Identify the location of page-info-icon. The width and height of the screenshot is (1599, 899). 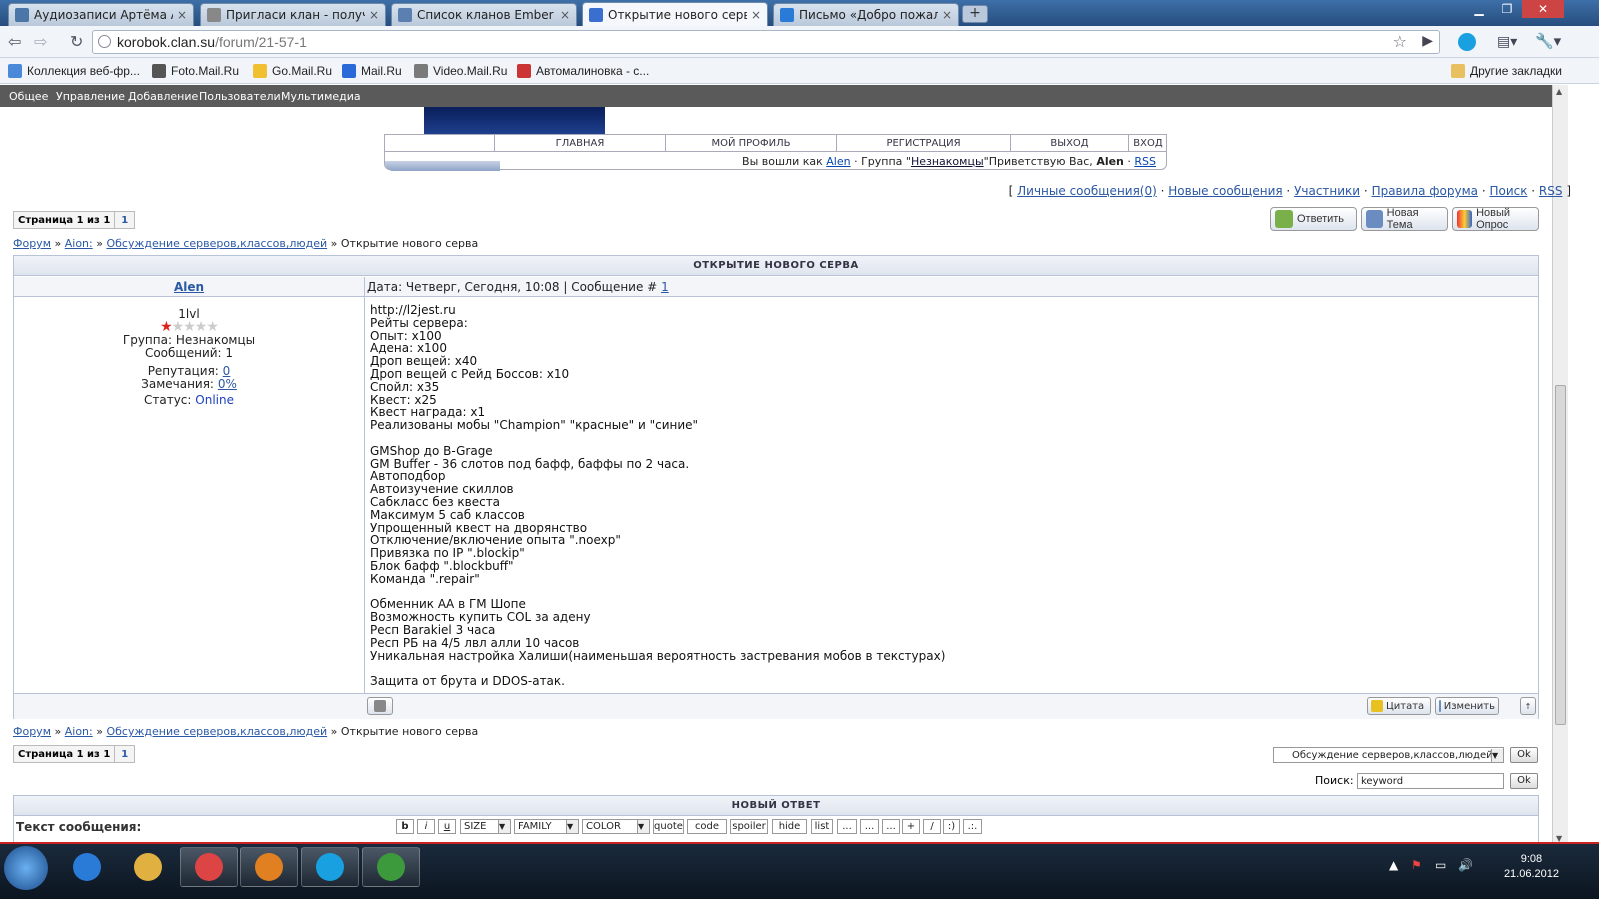
(104, 41).